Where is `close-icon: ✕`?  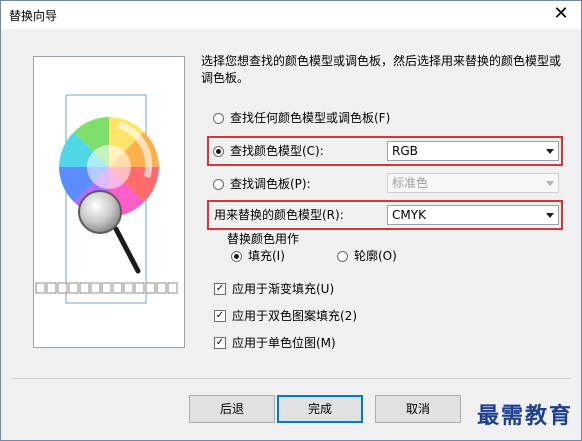 close-icon: ✕ is located at coordinates (561, 14).